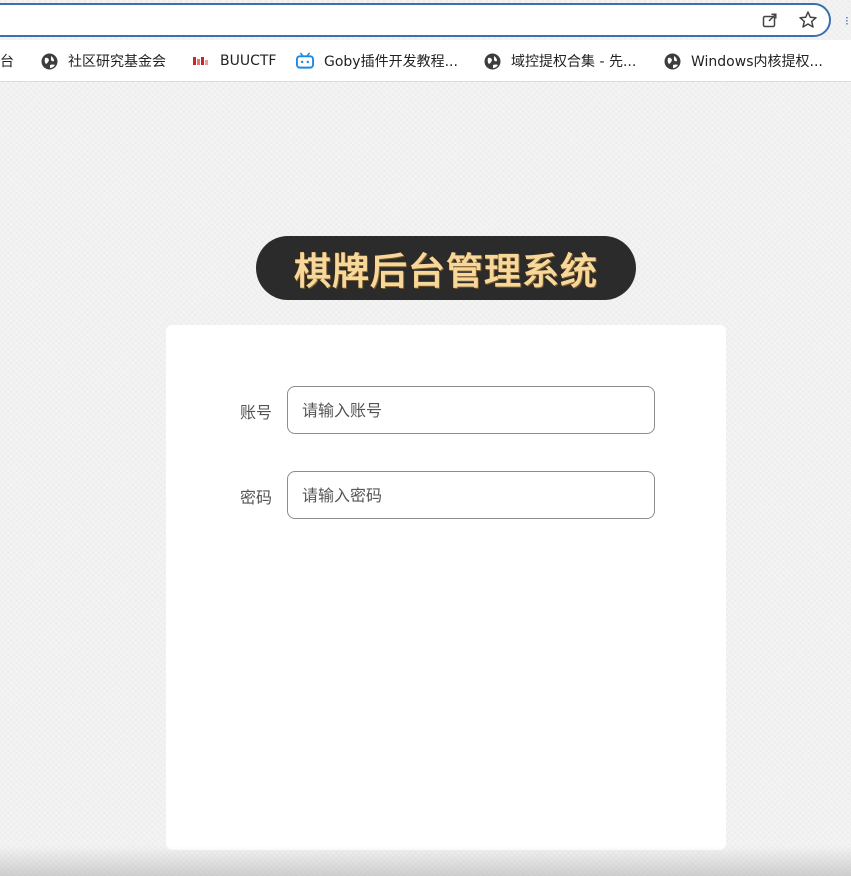 This screenshot has width=851, height=876. I want to click on bookmark-label: BUUCTF, so click(248, 61).